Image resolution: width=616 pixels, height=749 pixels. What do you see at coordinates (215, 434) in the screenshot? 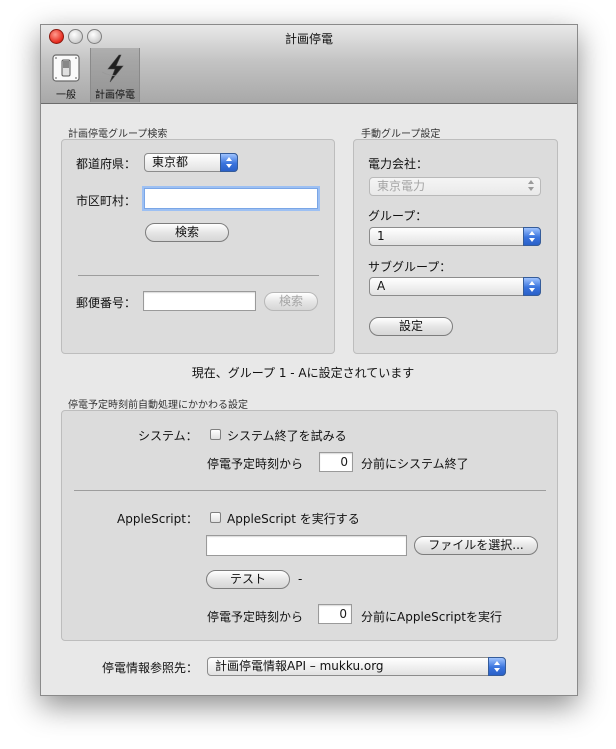
I see `system-shutdown-checkbox` at bounding box center [215, 434].